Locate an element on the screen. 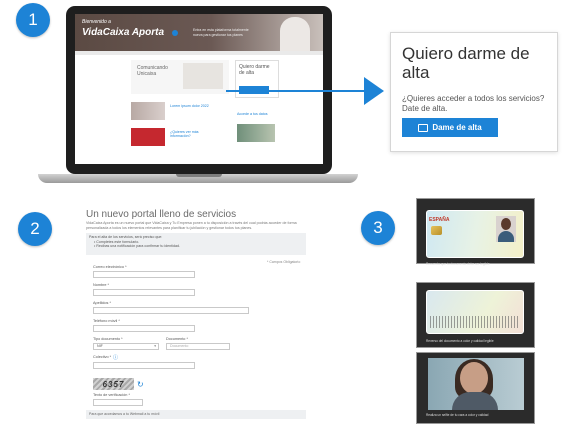 This screenshot has width=567, height=424. doc-number-label: Documento * is located at coordinates (177, 339).